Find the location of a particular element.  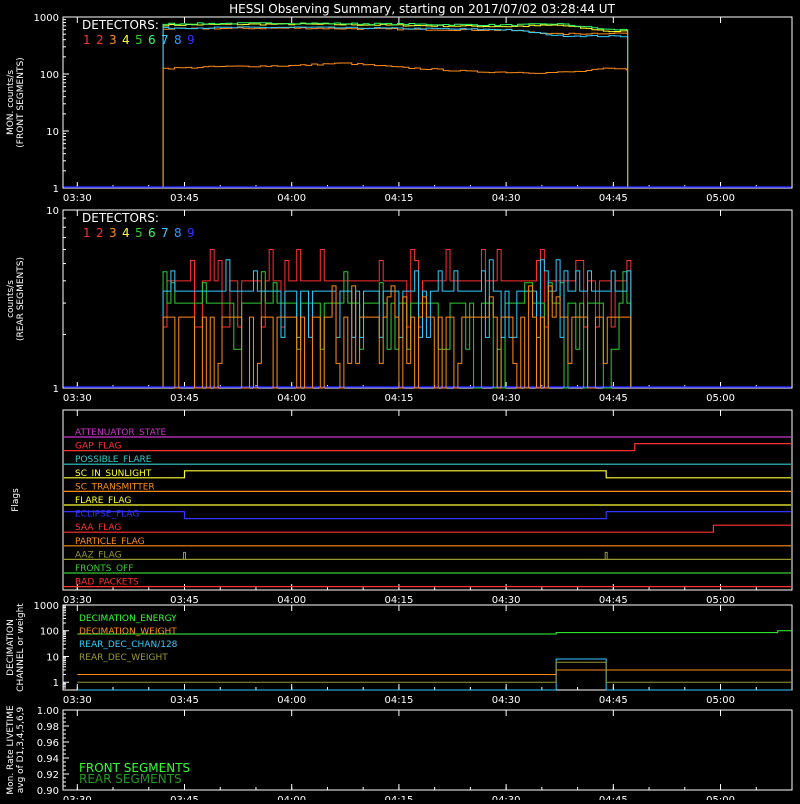

livetime-legend-item: REAR SEGMENTS is located at coordinates (130, 779).